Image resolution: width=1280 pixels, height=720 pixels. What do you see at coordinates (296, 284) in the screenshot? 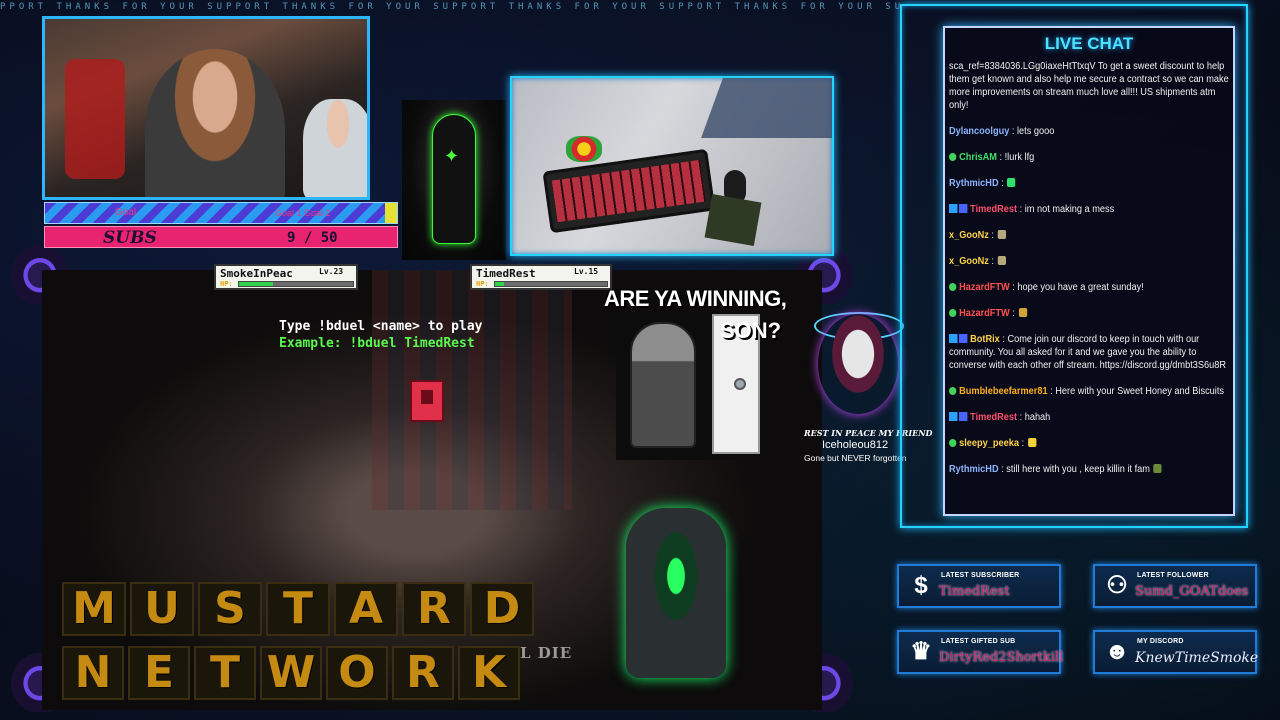
I see `player1-hp-bar` at bounding box center [296, 284].